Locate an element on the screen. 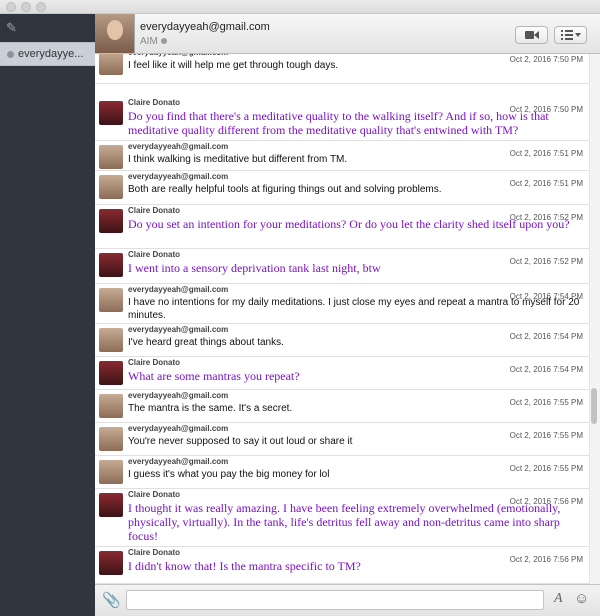 This screenshot has height=616, width=600. font-button: A is located at coordinates (558, 599).